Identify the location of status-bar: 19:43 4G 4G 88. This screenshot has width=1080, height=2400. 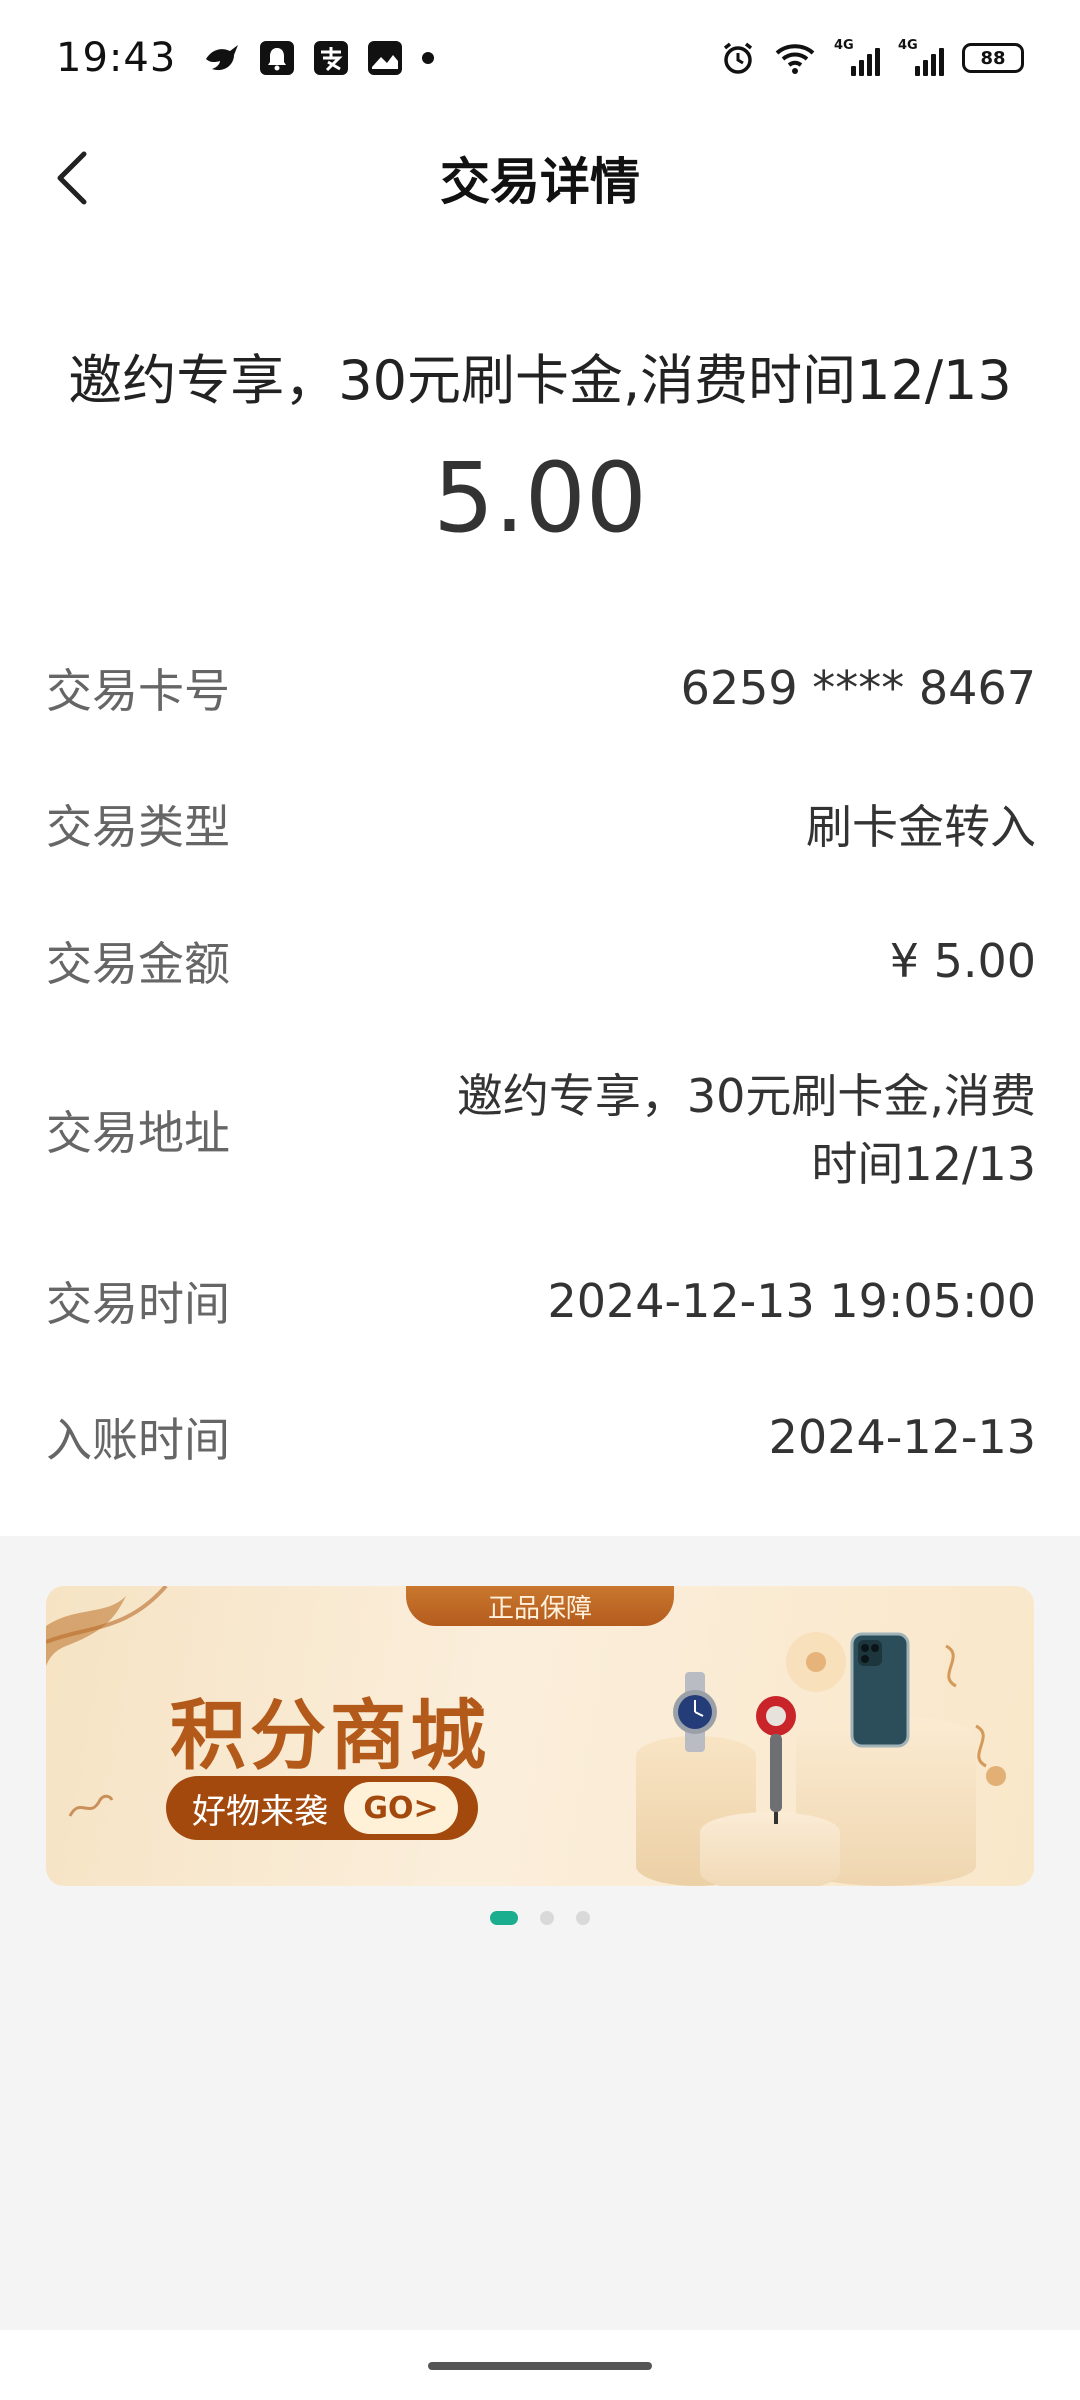
(540, 58).